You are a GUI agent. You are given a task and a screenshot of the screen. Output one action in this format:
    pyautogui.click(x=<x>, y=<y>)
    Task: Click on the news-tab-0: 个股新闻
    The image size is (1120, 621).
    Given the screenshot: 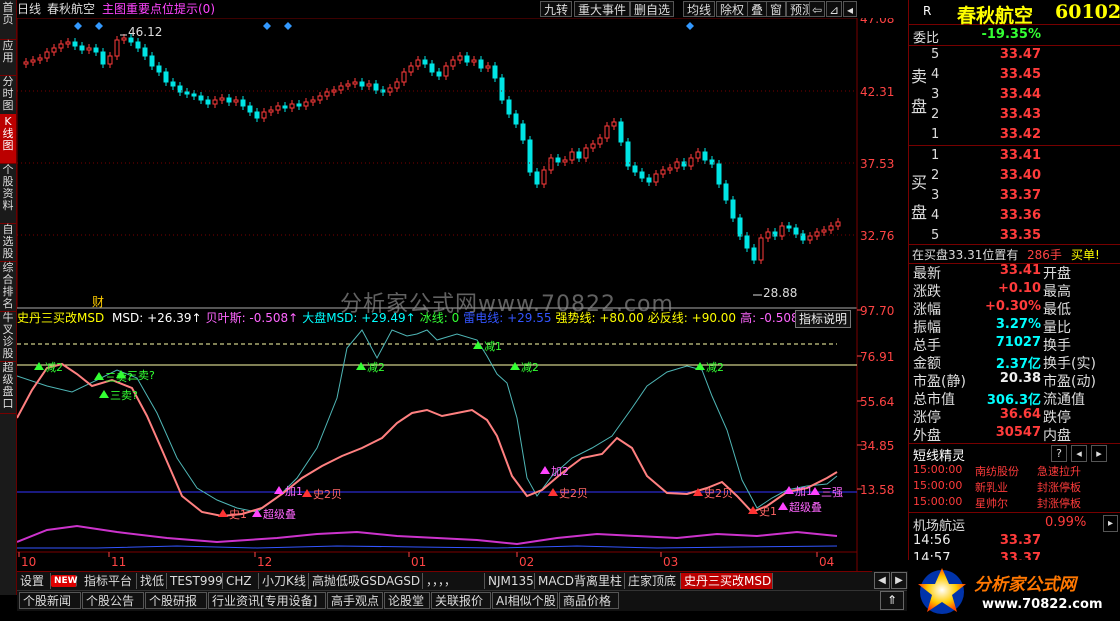 What is the action you would take?
    pyautogui.click(x=50, y=600)
    